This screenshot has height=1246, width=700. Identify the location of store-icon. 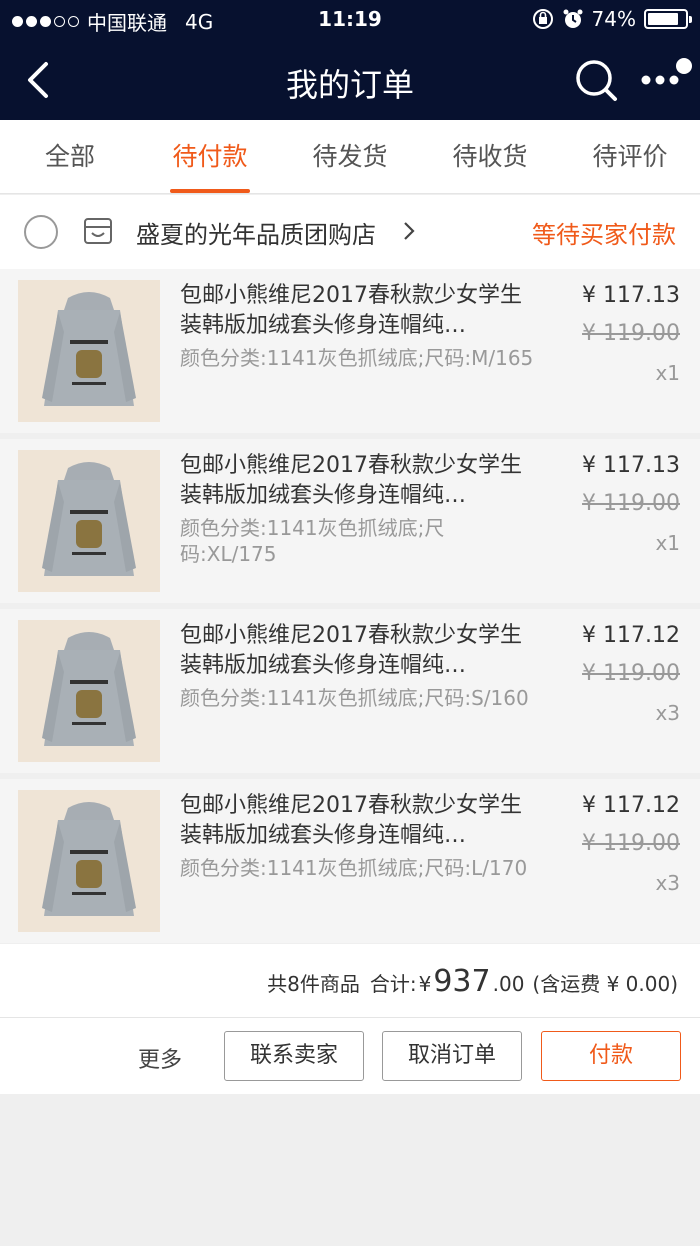
(98, 231).